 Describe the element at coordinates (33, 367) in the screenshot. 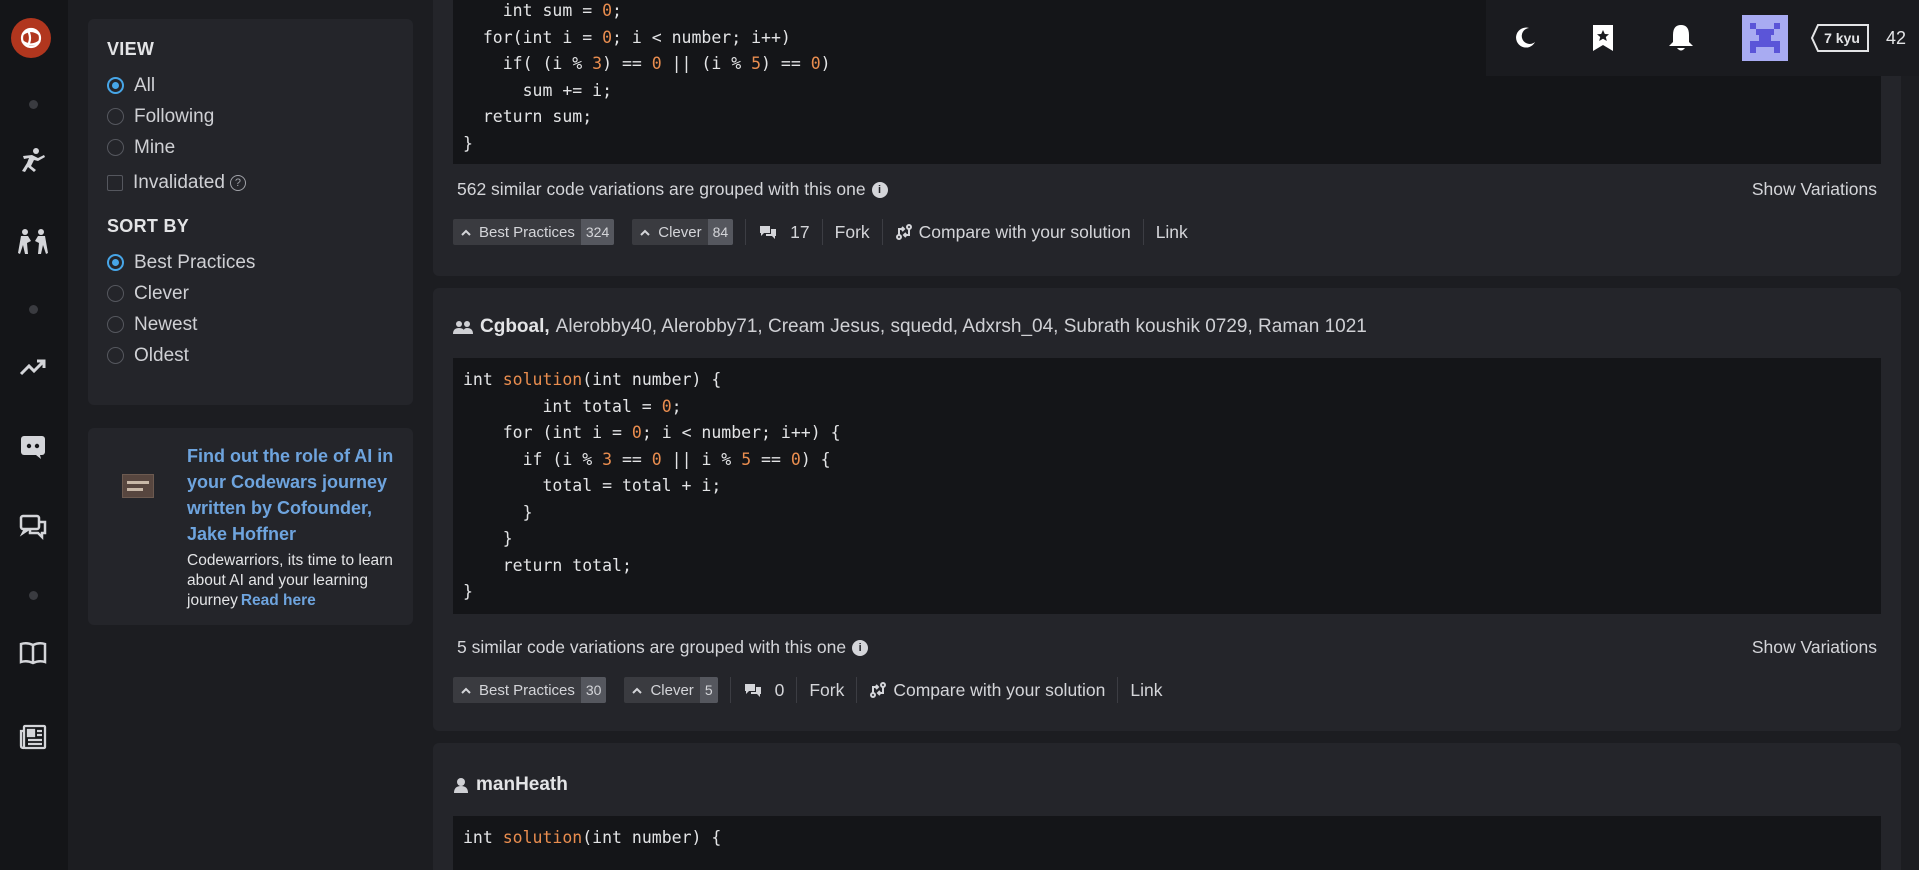

I see `trending-icon` at that location.